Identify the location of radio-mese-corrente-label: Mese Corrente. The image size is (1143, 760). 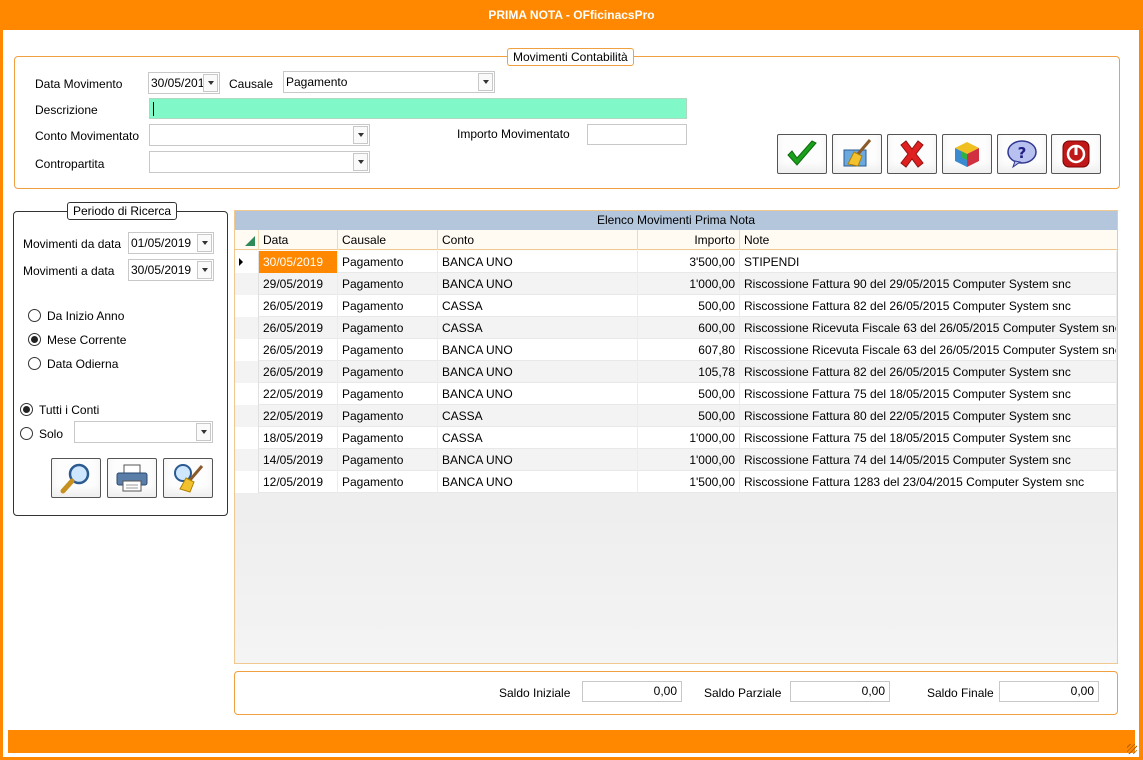
(86, 340).